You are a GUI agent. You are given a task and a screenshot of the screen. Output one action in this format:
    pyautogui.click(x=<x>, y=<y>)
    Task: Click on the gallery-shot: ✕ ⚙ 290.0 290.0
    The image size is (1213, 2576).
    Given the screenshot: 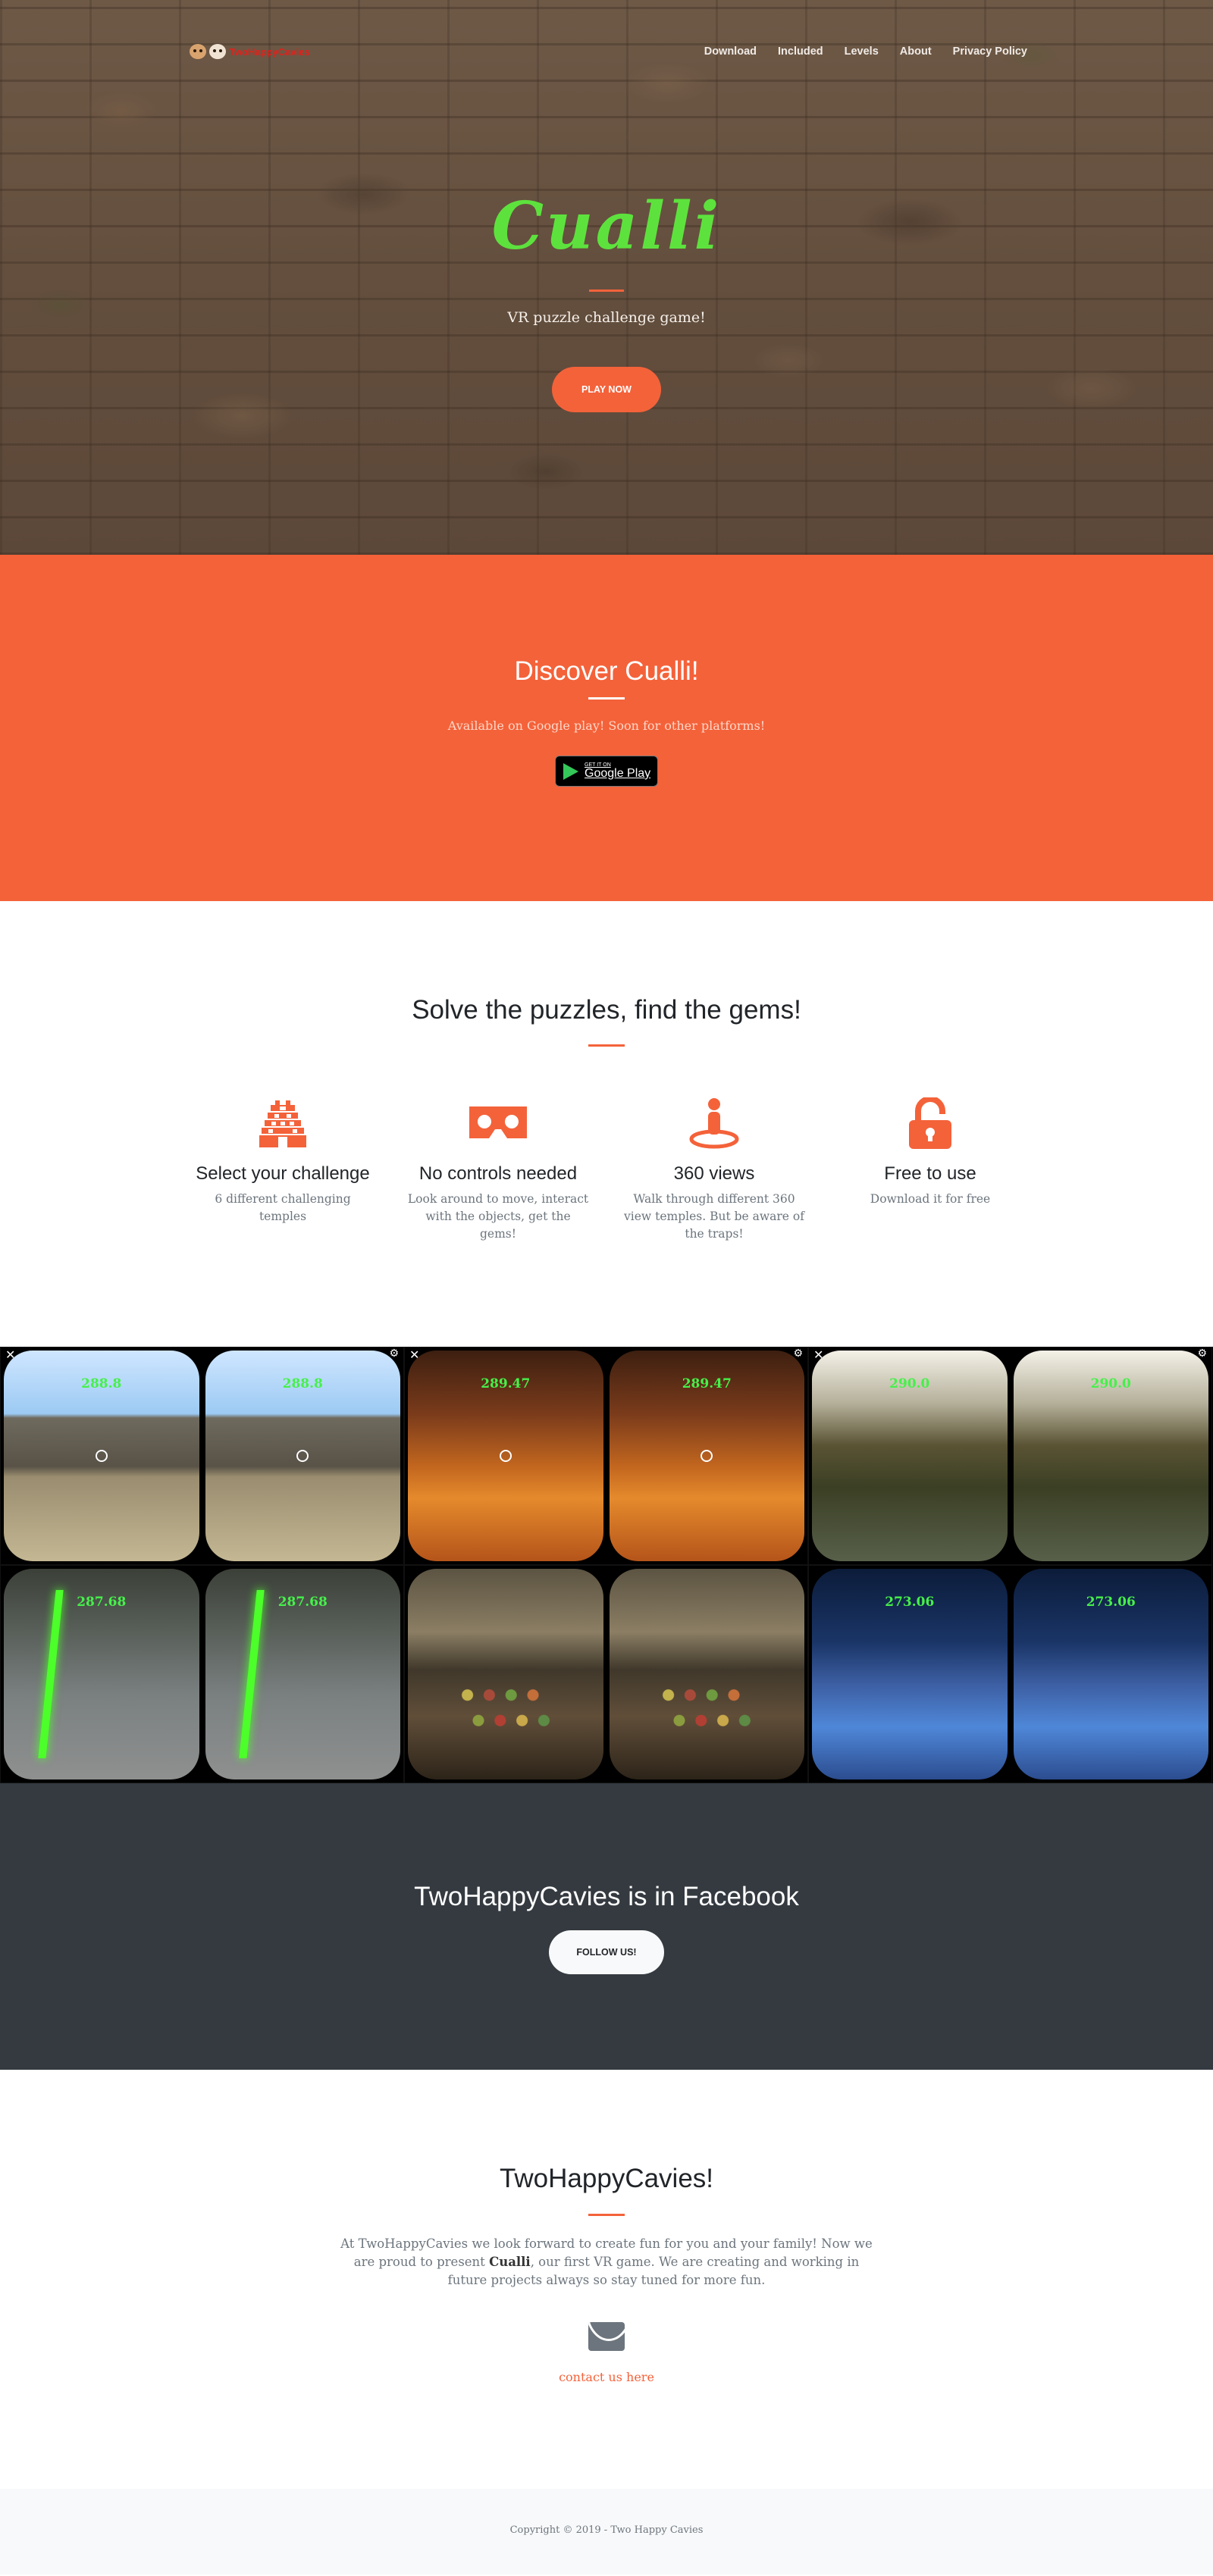 What is the action you would take?
    pyautogui.click(x=1010, y=1456)
    